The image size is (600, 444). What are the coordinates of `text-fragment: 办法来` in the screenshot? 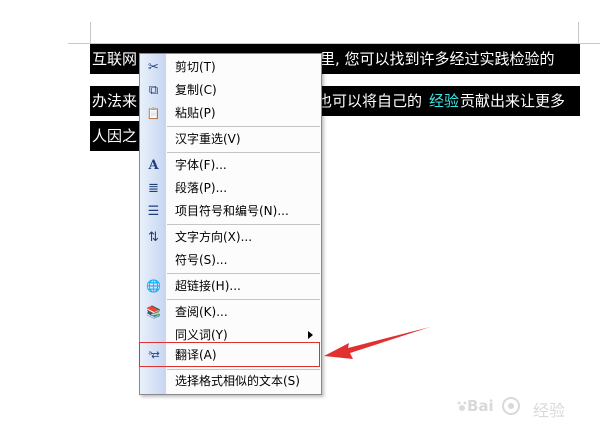 It's located at (115, 101).